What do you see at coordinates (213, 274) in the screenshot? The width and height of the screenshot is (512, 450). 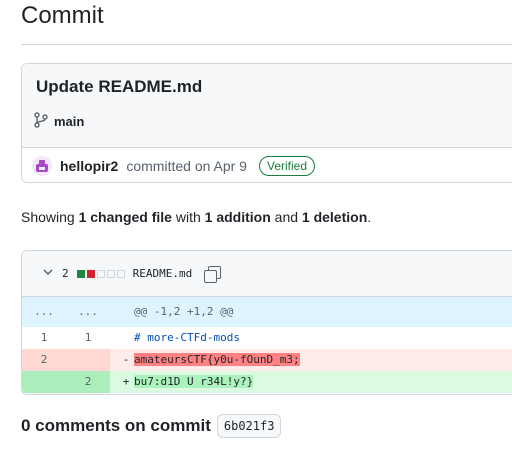 I see `copy-icon` at bounding box center [213, 274].